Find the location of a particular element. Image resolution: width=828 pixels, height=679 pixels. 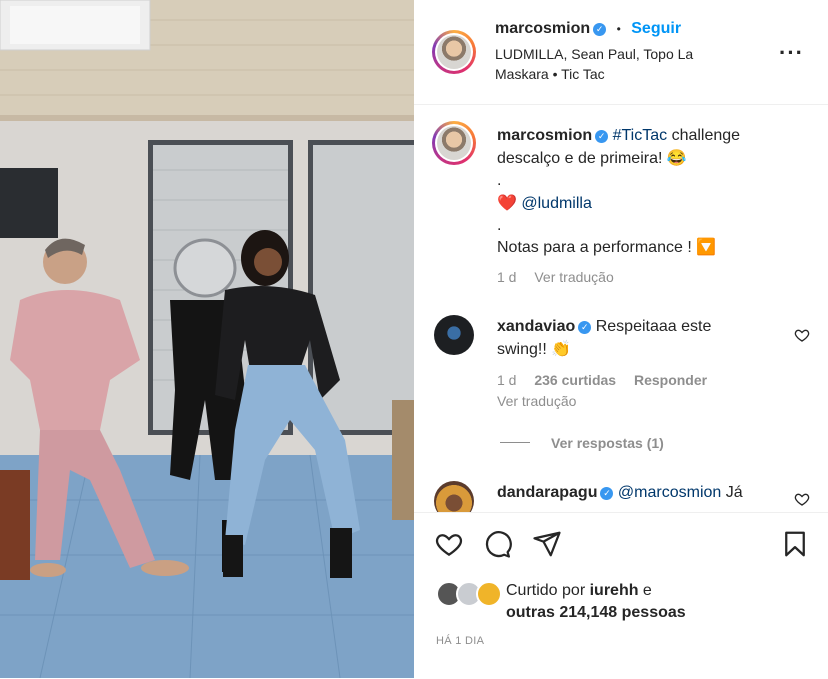

liked-by-line: Curtido por iurehh e is located at coordinates (579, 591).